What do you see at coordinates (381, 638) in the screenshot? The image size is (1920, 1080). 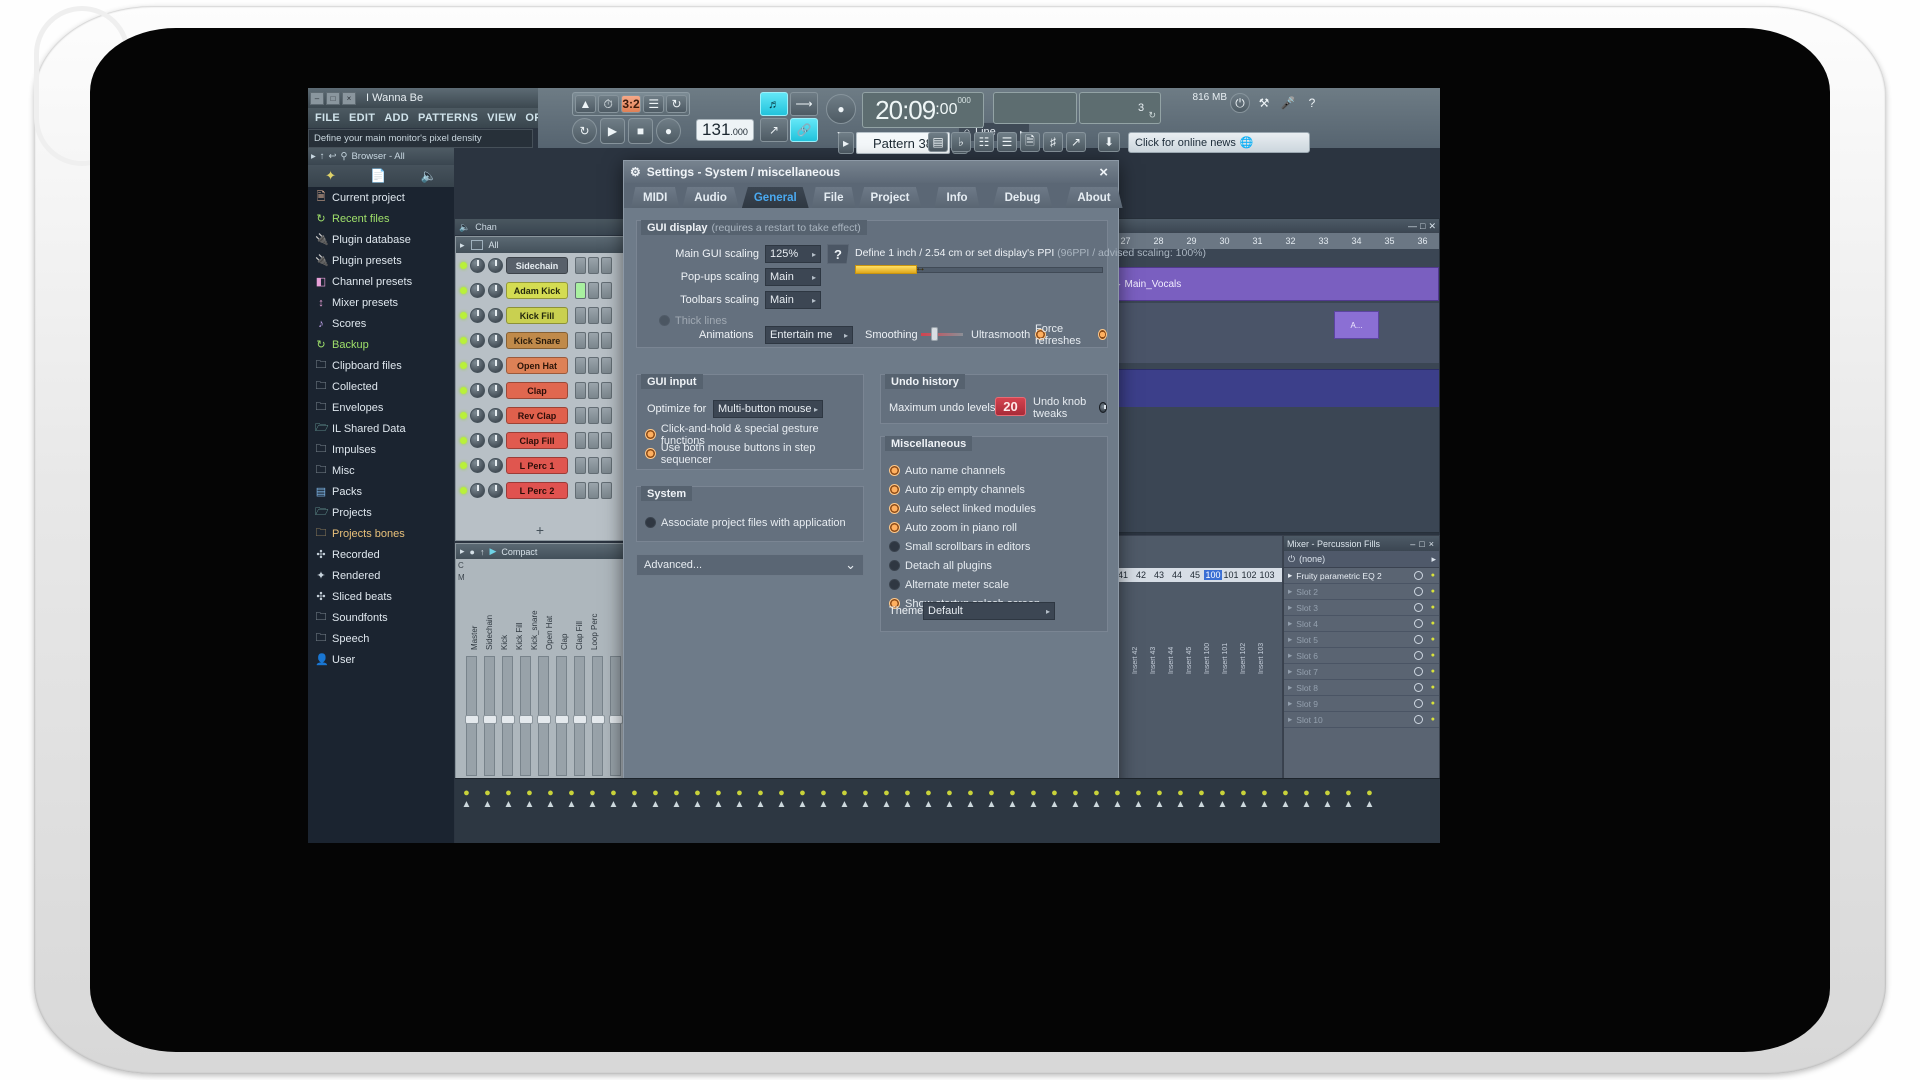 I see `browser-item-21: 🗀 Speech` at bounding box center [381, 638].